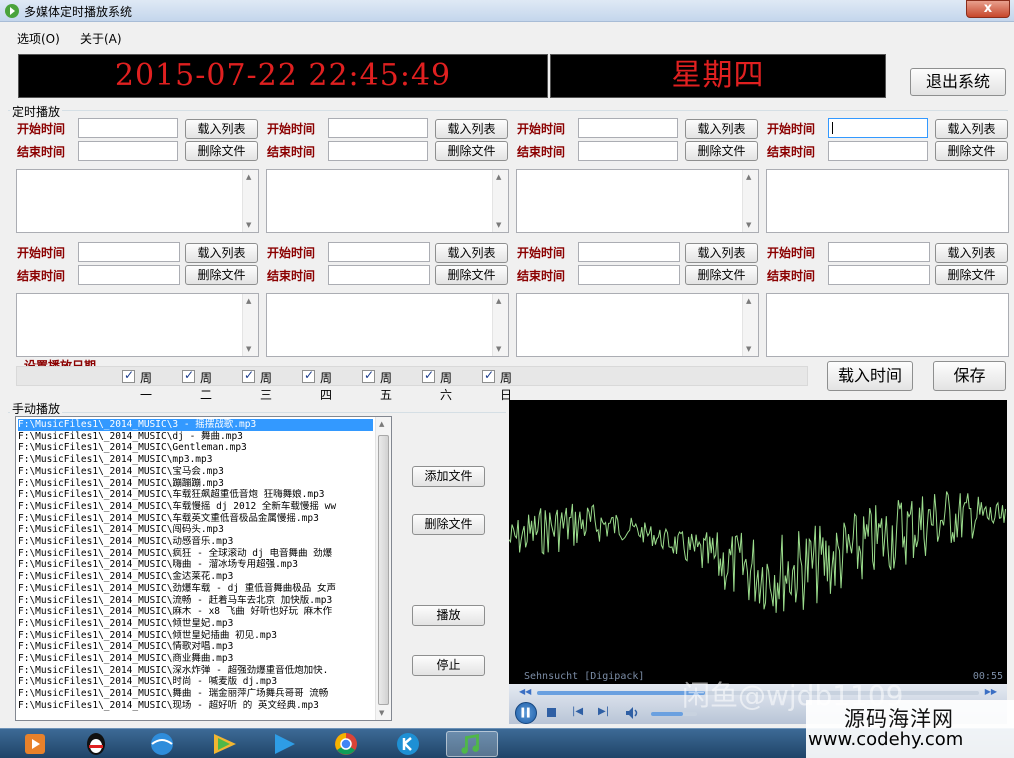 The image size is (1014, 758). What do you see at coordinates (346, 744) in the screenshot?
I see `taskbar-chrome-icon` at bounding box center [346, 744].